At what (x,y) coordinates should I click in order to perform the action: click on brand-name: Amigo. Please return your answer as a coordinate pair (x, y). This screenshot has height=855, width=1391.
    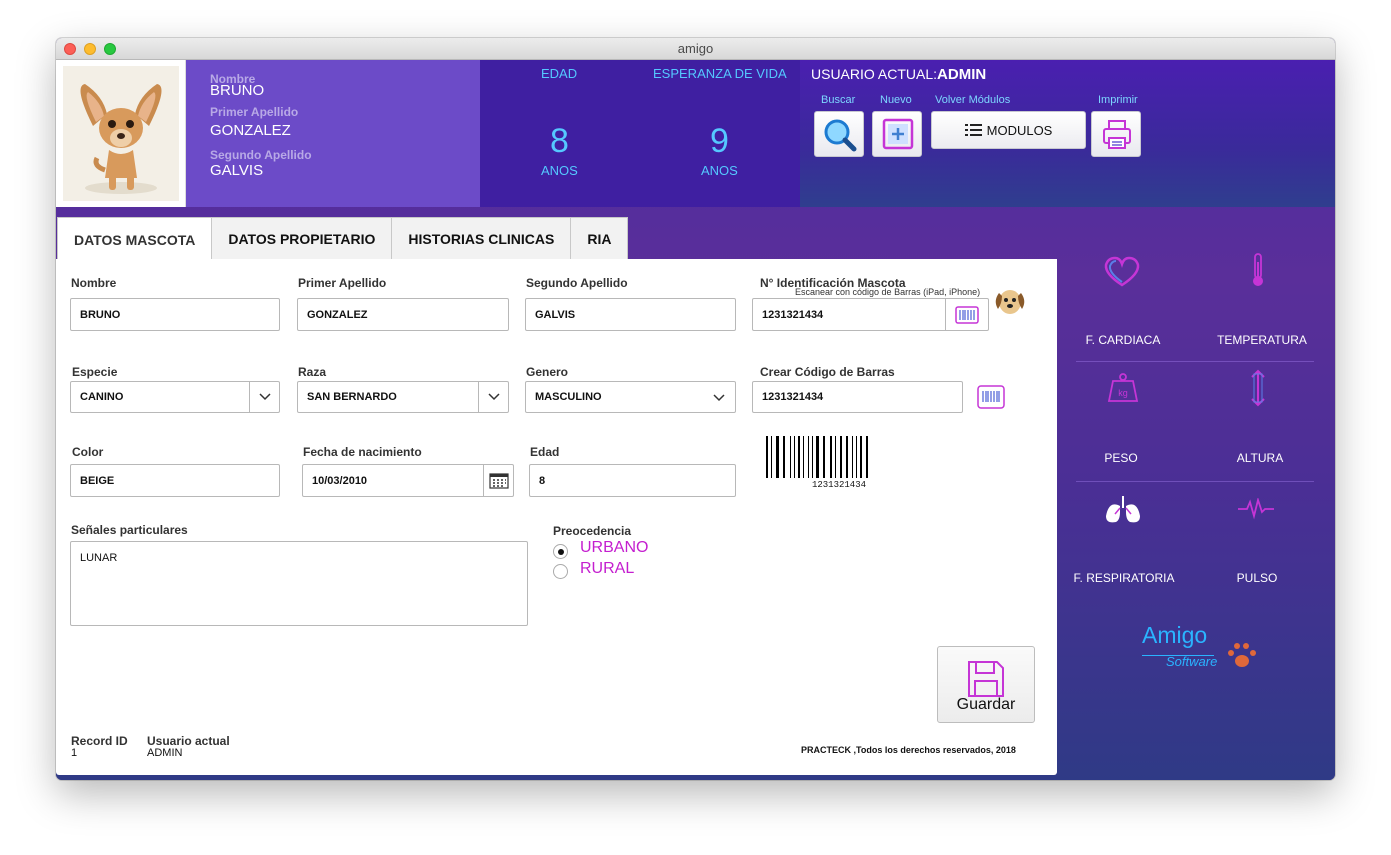
    Looking at the image, I should click on (1175, 635).